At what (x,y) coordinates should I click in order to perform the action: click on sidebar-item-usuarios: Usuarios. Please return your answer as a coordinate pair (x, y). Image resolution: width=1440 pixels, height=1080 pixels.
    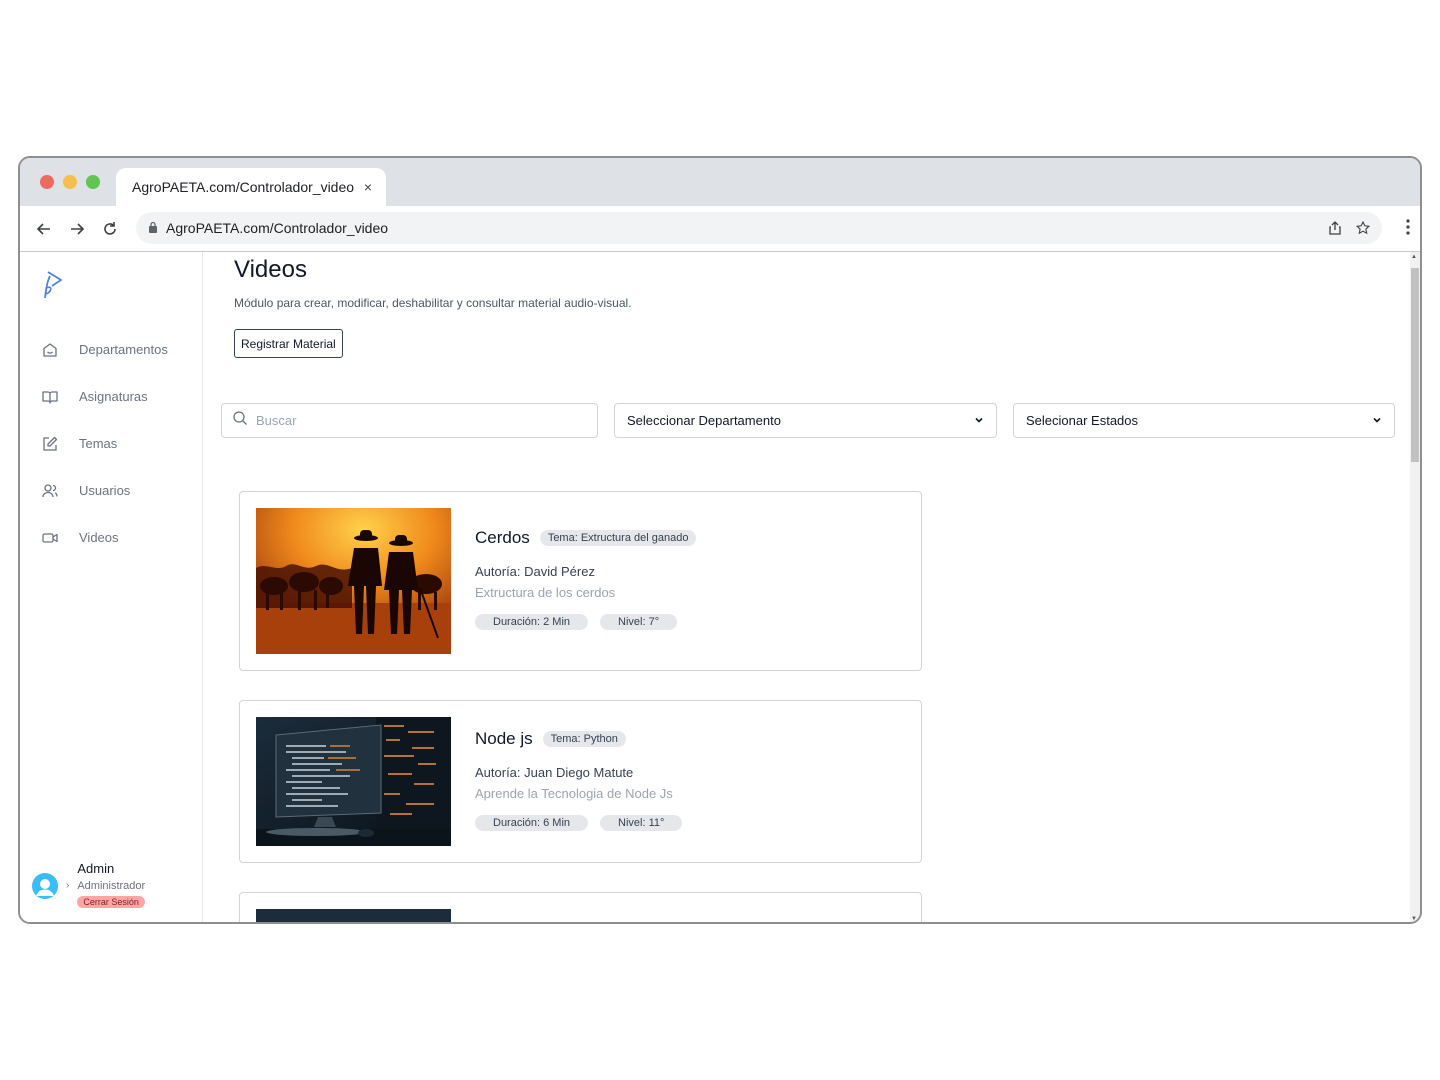
    Looking at the image, I should click on (111, 490).